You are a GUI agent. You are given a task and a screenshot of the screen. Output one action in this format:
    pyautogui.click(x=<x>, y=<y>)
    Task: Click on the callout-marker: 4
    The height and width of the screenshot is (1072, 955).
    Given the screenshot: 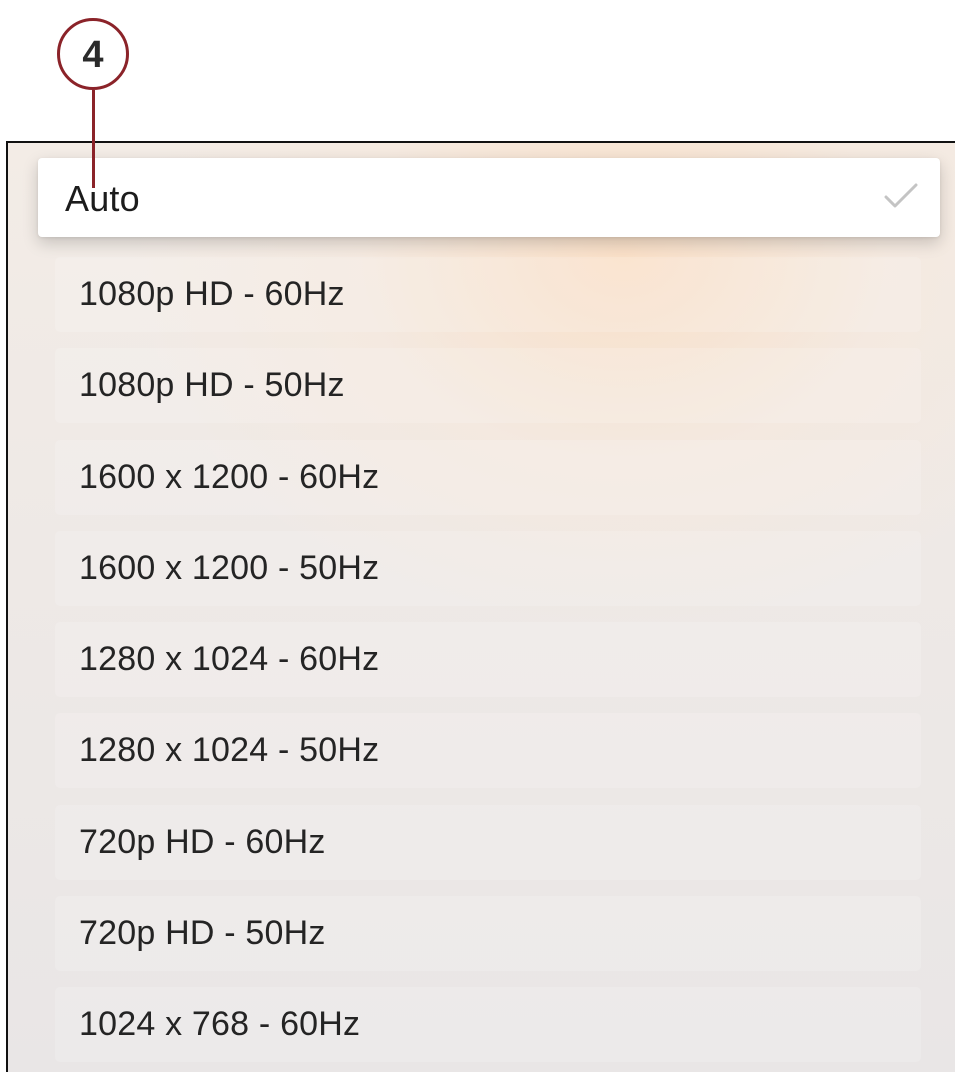 What is the action you would take?
    pyautogui.click(x=93, y=54)
    